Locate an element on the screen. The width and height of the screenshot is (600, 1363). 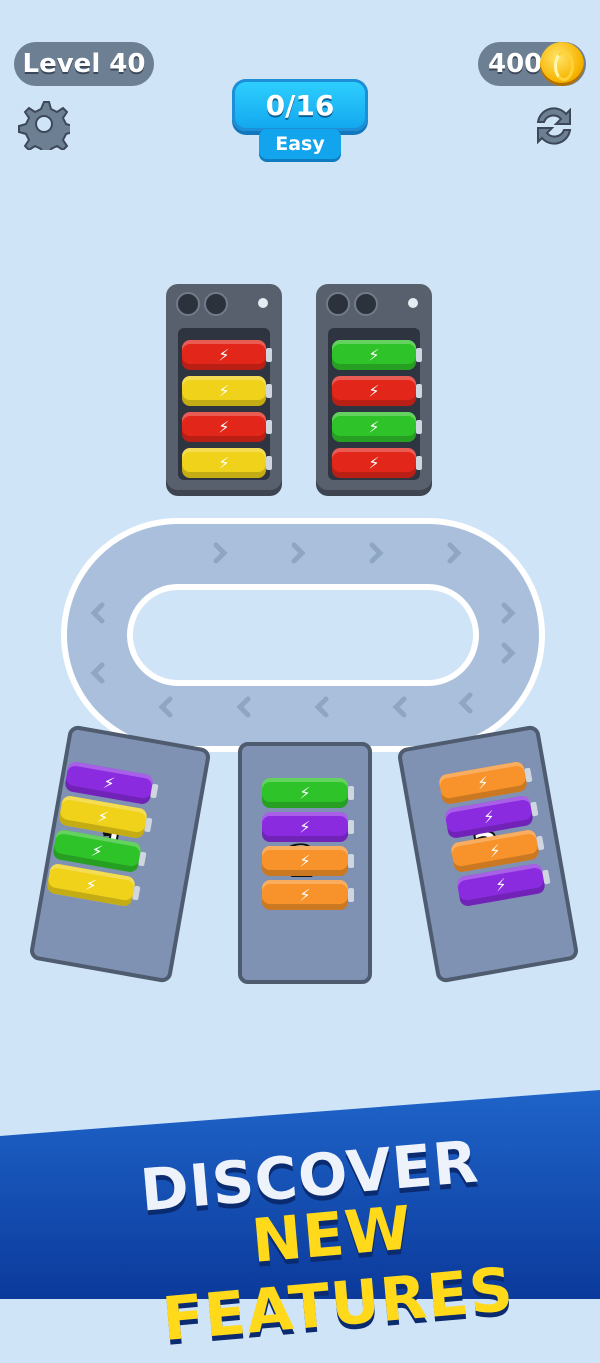
level-indicator: Level 40 is located at coordinates (84, 64).